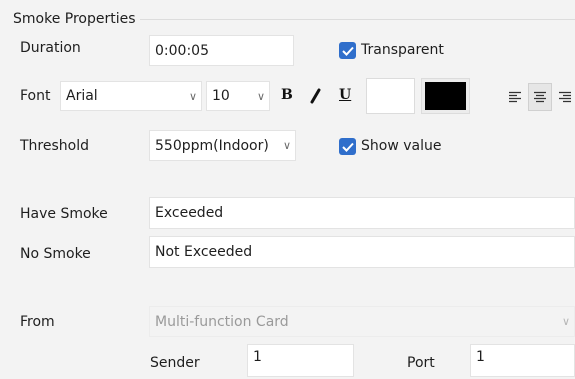 The width and height of the screenshot is (575, 379). What do you see at coordinates (182, 50) in the screenshot?
I see `duration-value: 0:00:05` at bounding box center [182, 50].